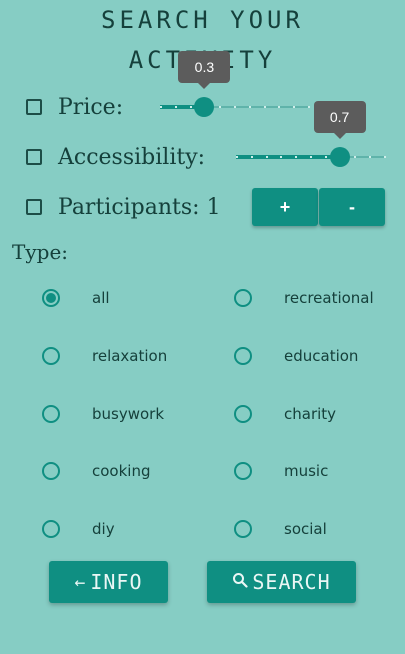  Describe the element at coordinates (132, 157) in the screenshot. I see `accessibility-label: Accessibility:` at that location.